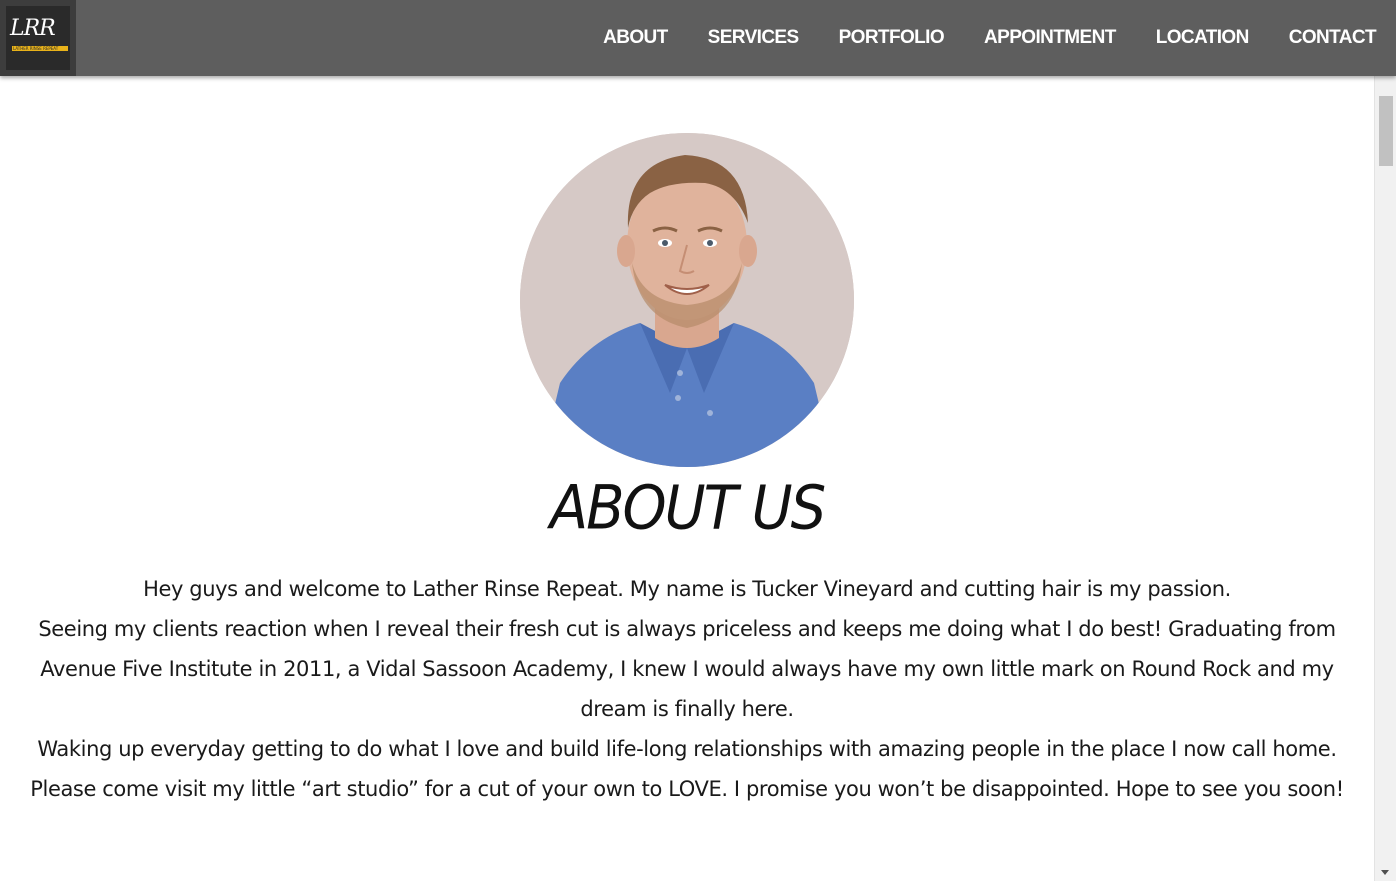 The width and height of the screenshot is (1396, 881). Describe the element at coordinates (1385, 478) in the screenshot. I see `page-scrollbar` at that location.